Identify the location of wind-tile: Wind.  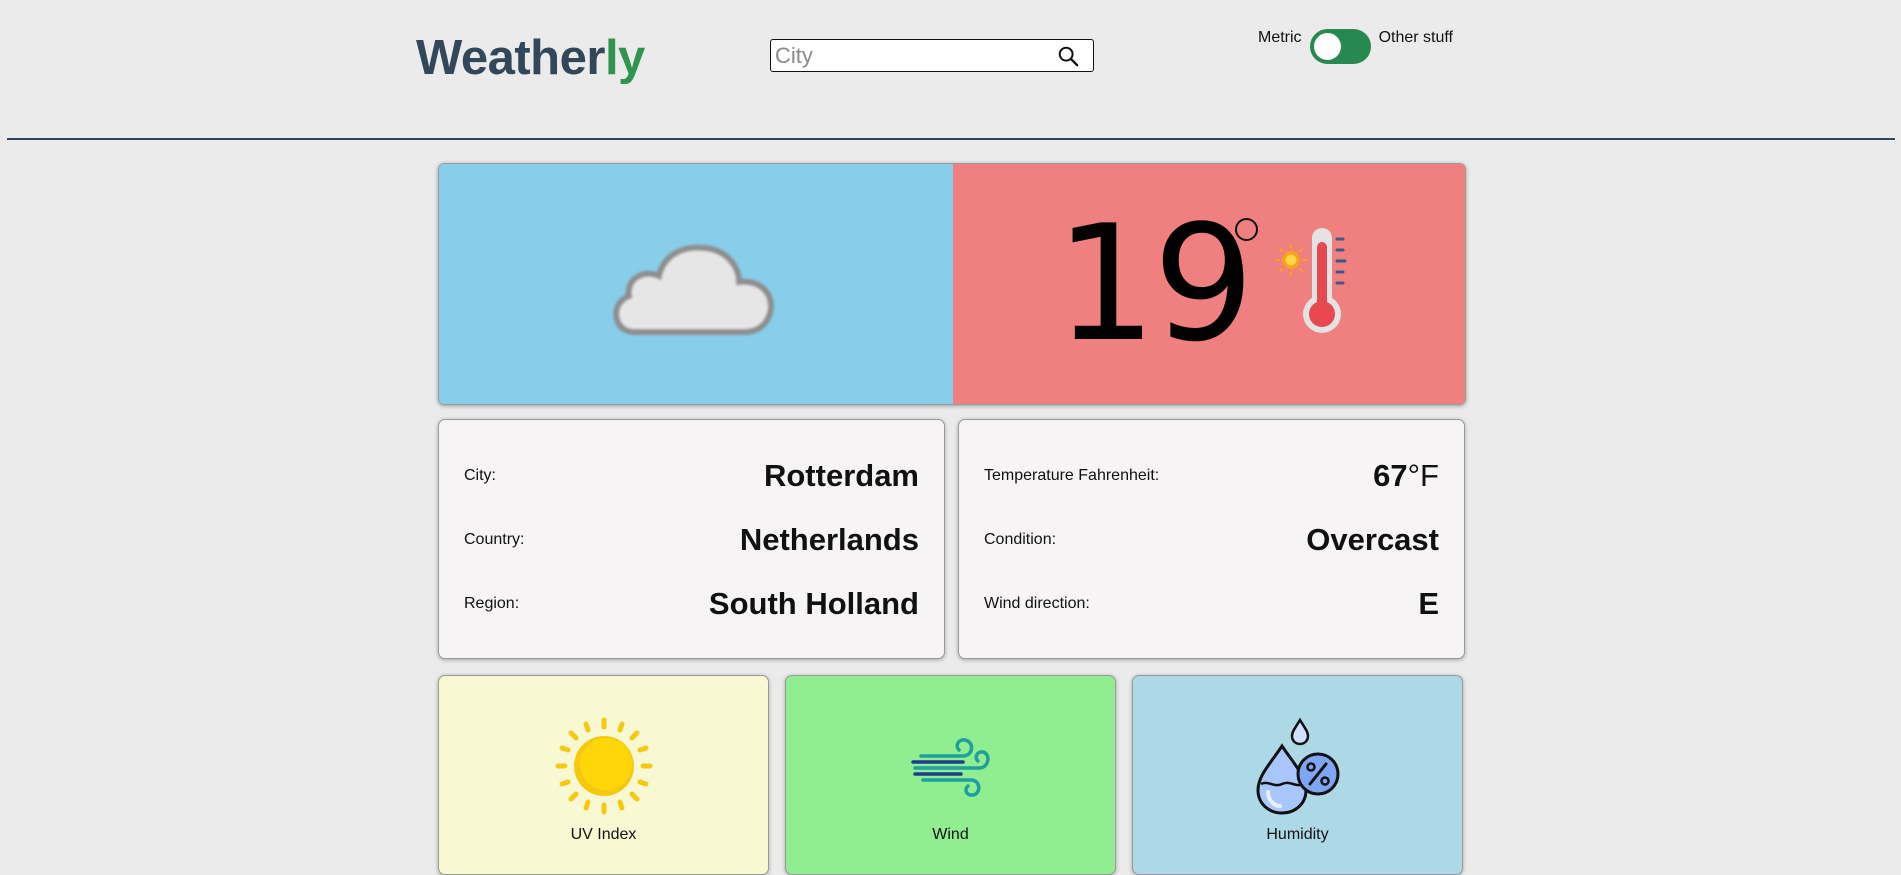
(950, 775).